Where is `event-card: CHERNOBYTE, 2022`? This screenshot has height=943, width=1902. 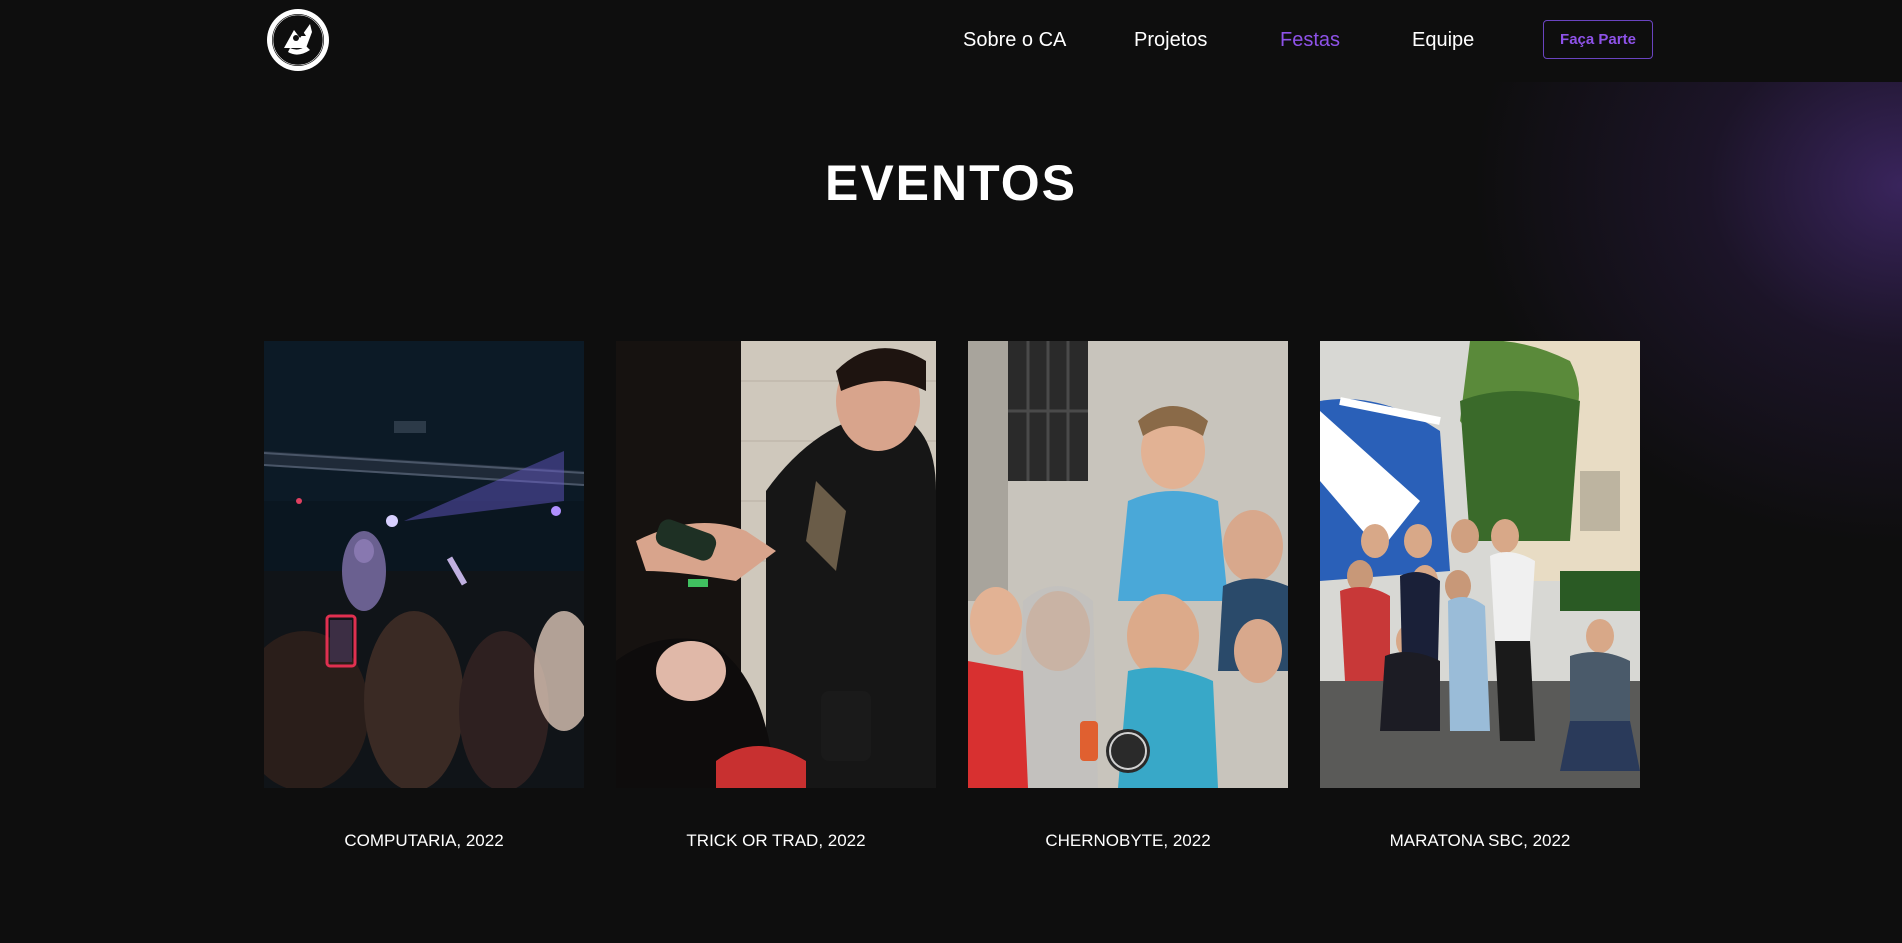
event-card: CHERNOBYTE, 2022 is located at coordinates (1128, 595).